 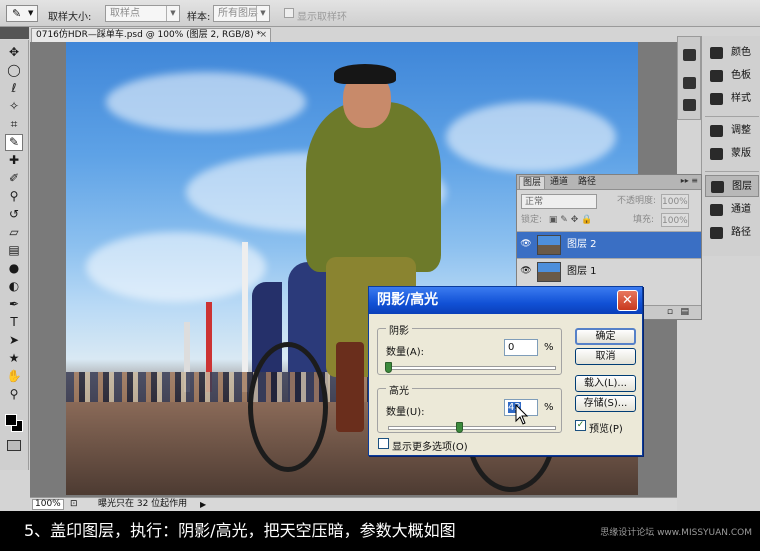 I want to click on hand-tool-icon: ✋, so click(x=14, y=376).